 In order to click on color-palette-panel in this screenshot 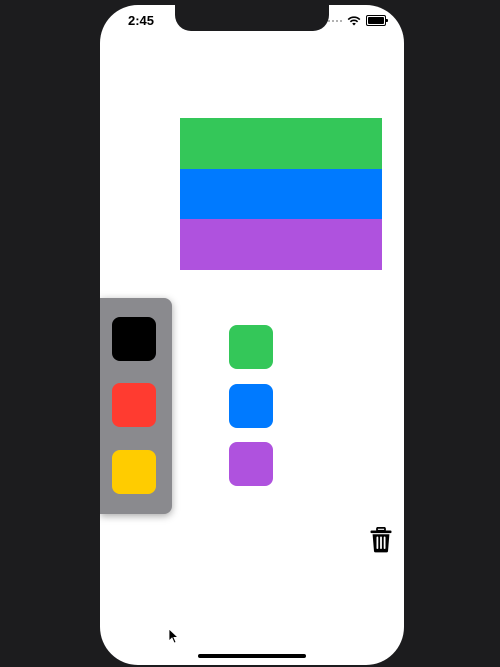, I will do `click(136, 406)`.